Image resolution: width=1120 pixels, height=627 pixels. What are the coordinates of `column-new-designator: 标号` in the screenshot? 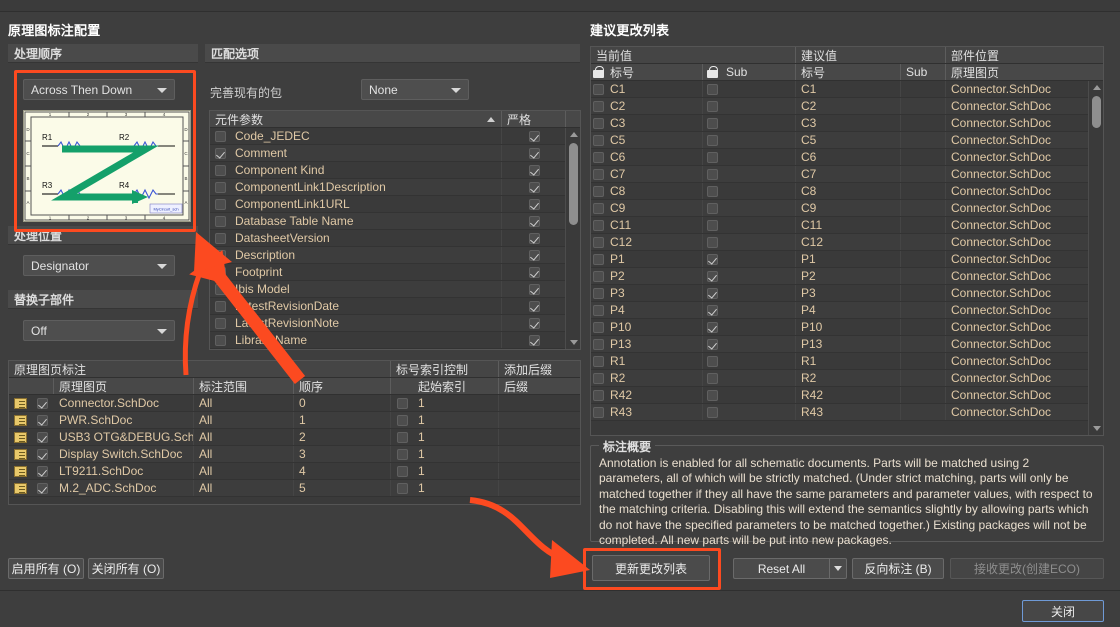 It's located at (848, 72).